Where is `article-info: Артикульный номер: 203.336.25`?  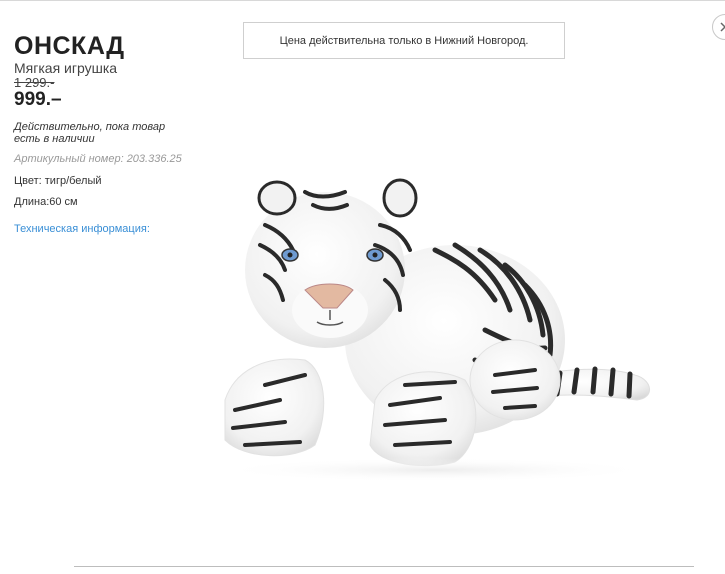
article-info: Артикульный номер: 203.336.25 is located at coordinates (114, 159).